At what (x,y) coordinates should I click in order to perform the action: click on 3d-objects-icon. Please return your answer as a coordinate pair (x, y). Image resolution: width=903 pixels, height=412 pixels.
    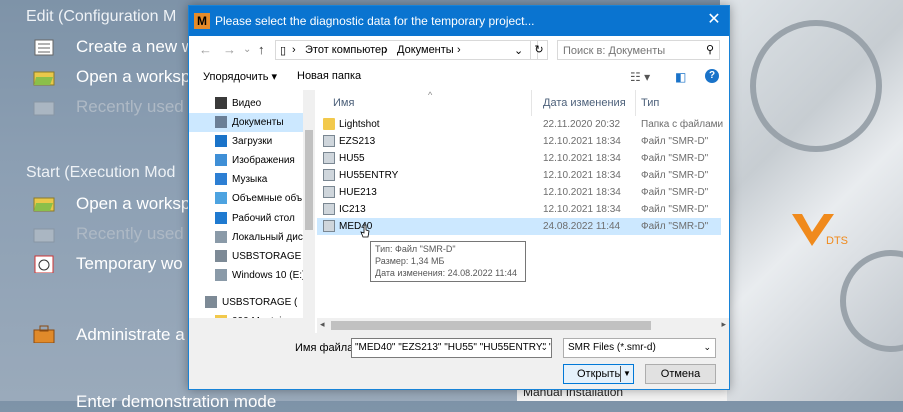
    Looking at the image, I should click on (221, 198).